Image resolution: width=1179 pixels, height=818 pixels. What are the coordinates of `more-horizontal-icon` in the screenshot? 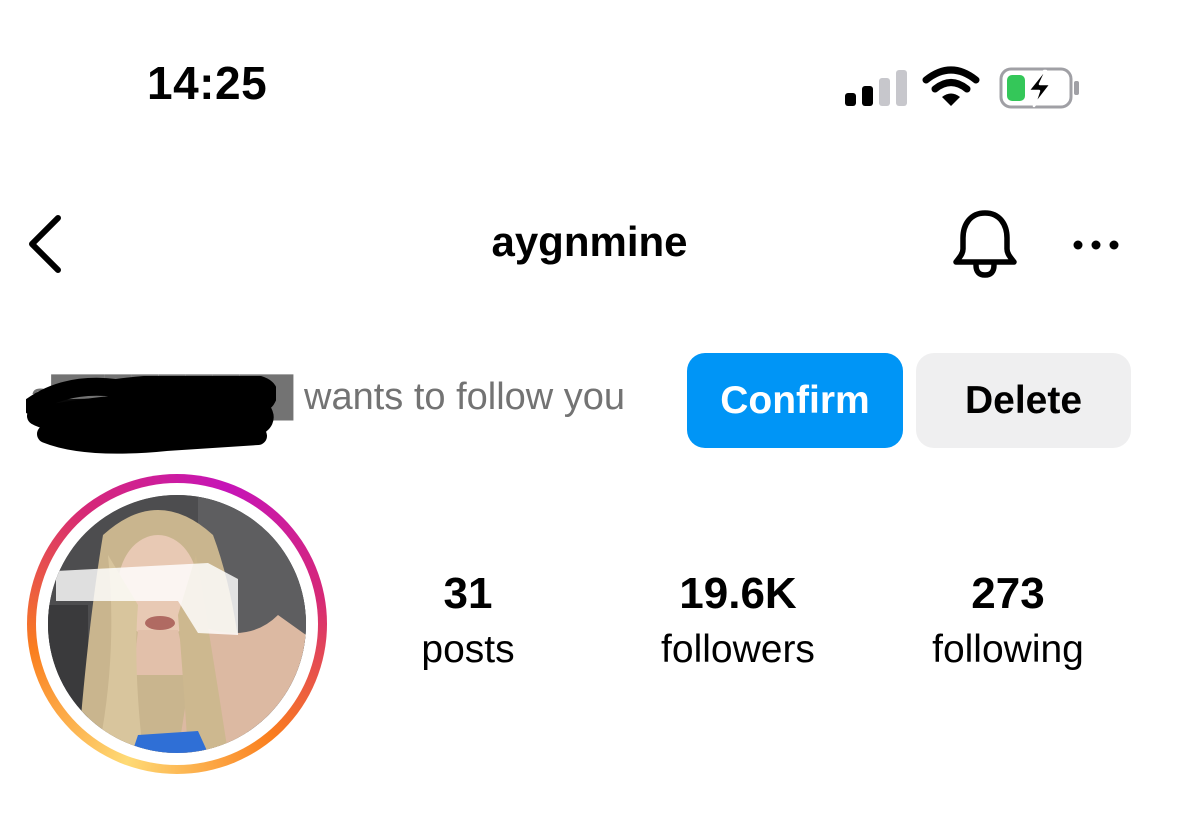 It's located at (1096, 245).